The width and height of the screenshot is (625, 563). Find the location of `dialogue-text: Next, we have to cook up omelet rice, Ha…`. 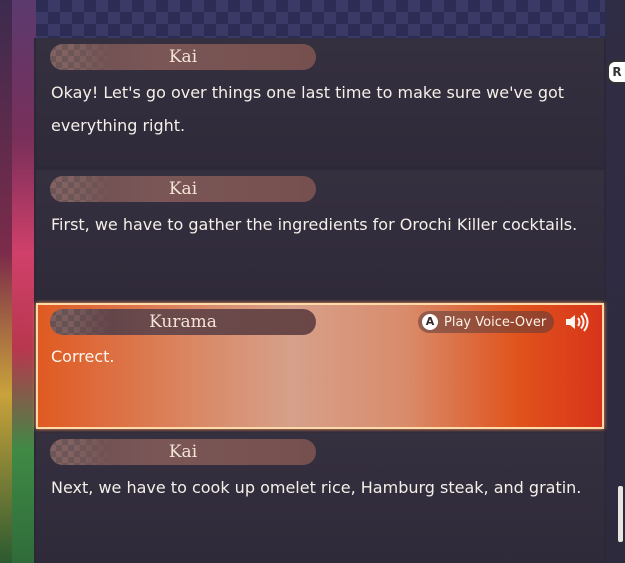

dialogue-text: Next, we have to cook up omelet rice, Ha… is located at coordinates (316, 487).